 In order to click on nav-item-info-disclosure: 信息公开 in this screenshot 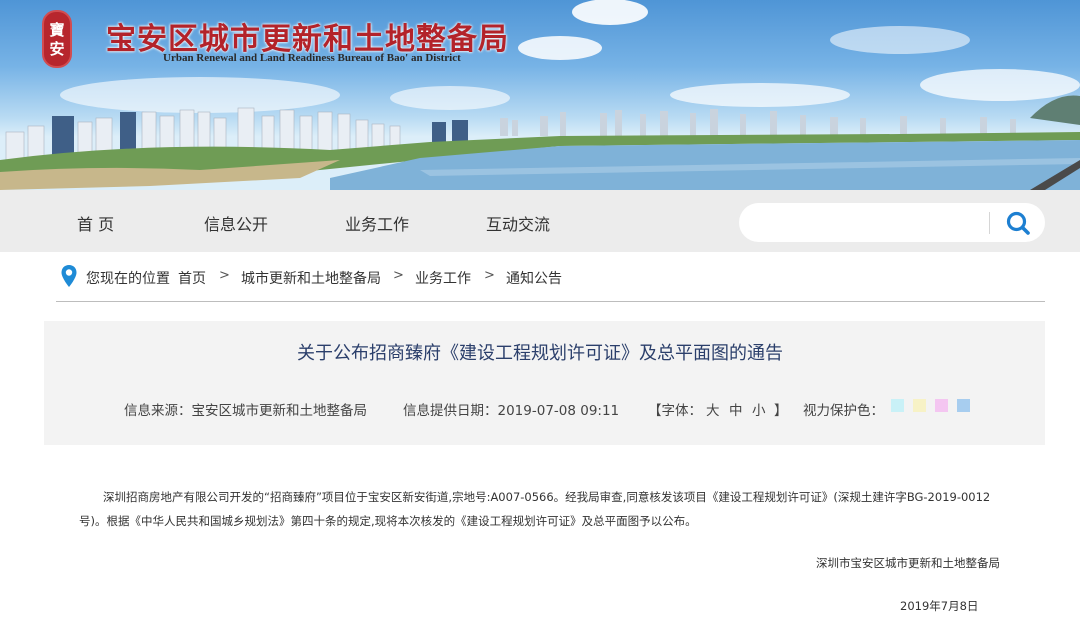, I will do `click(236, 223)`.